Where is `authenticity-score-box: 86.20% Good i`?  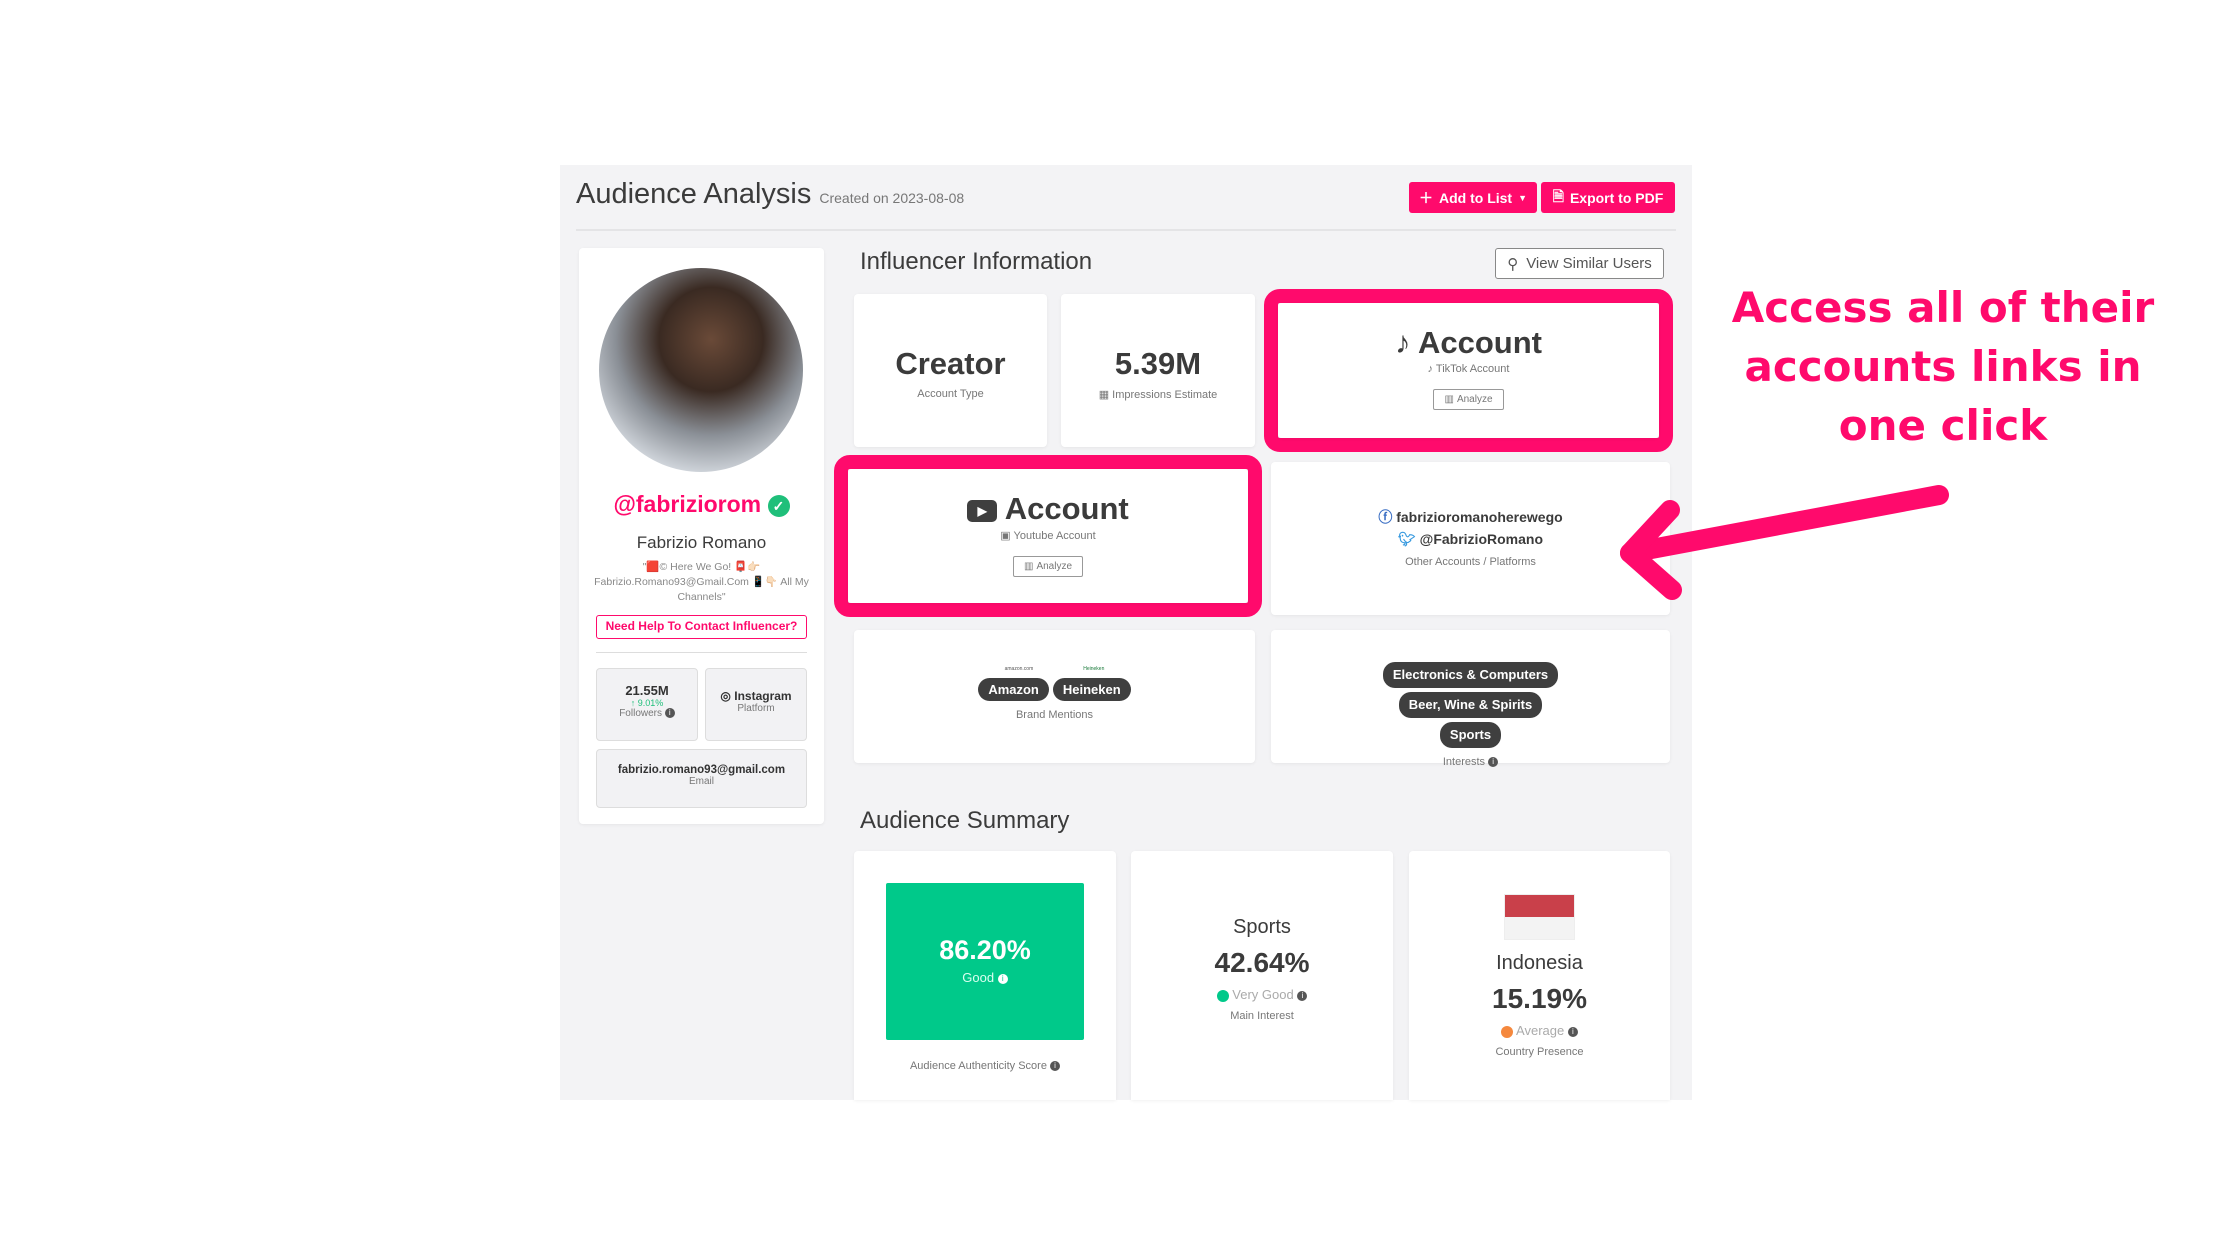 authenticity-score-box: 86.20% Good i is located at coordinates (985, 961).